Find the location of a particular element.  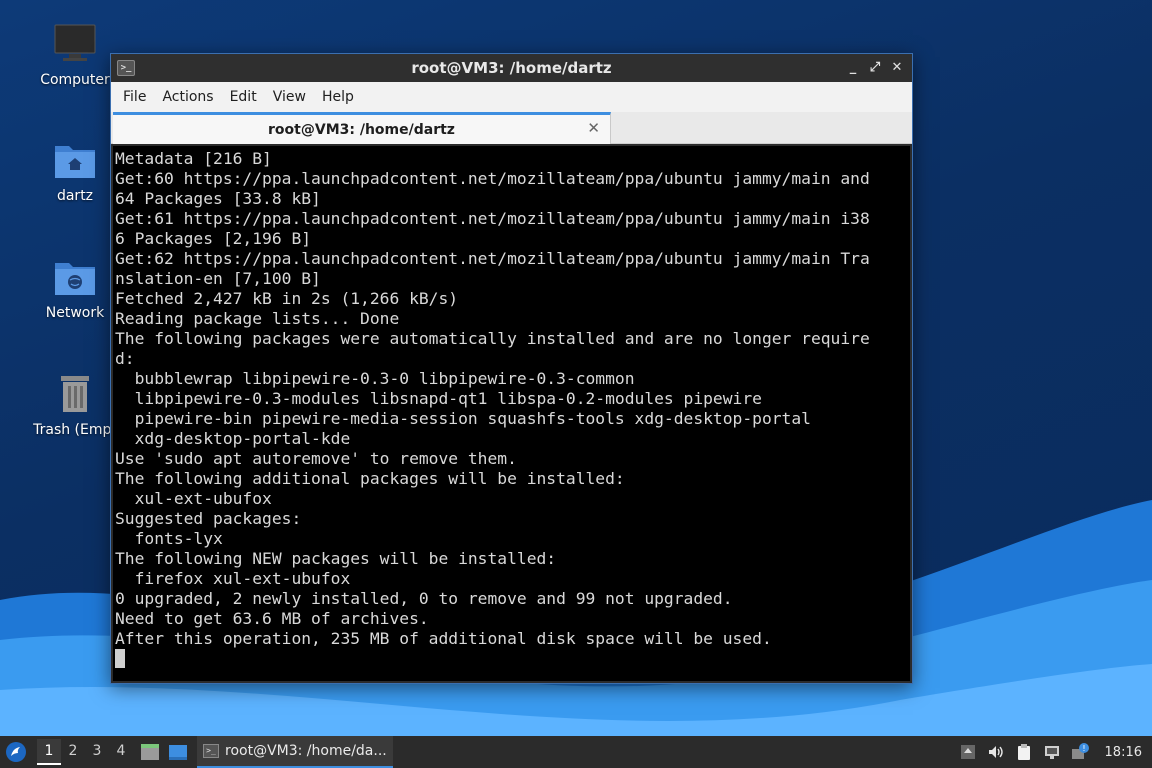

menubar: File Actions Edit View Help is located at coordinates (511, 97).